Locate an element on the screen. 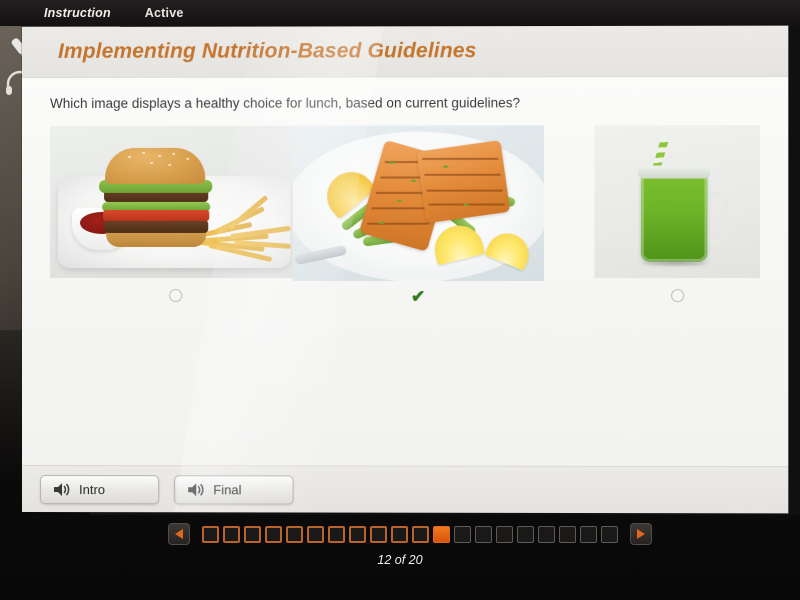  arrow-right-icon is located at coordinates (641, 534).